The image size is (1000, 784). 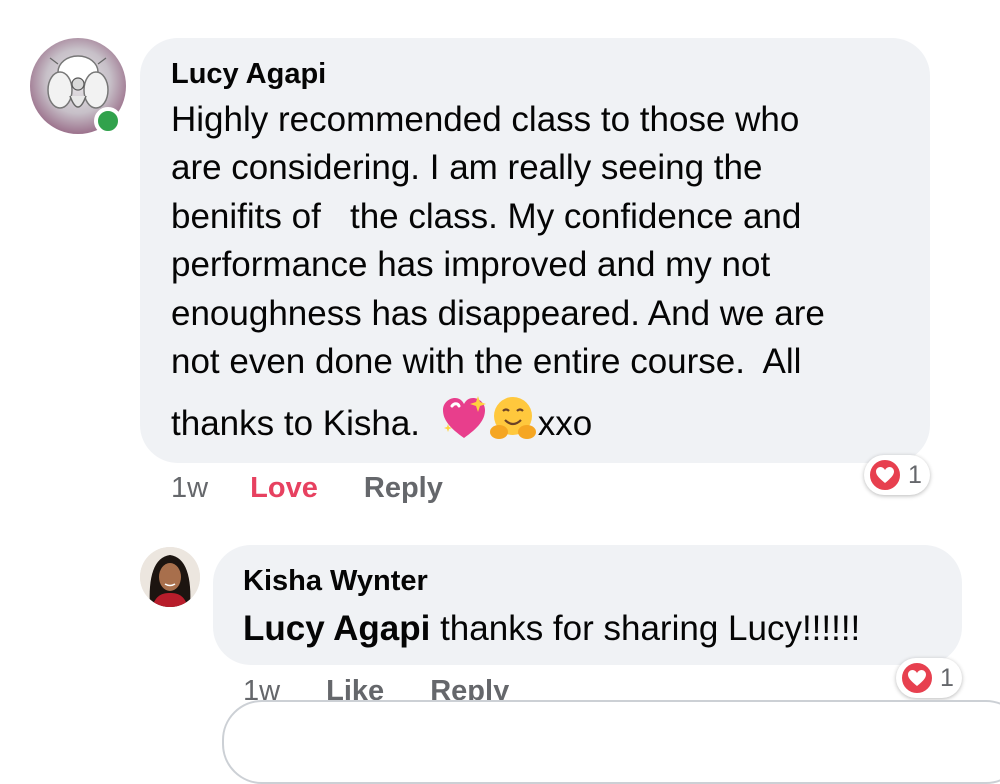 I want to click on comment-author-name: Lucy Agapi, so click(x=248, y=74).